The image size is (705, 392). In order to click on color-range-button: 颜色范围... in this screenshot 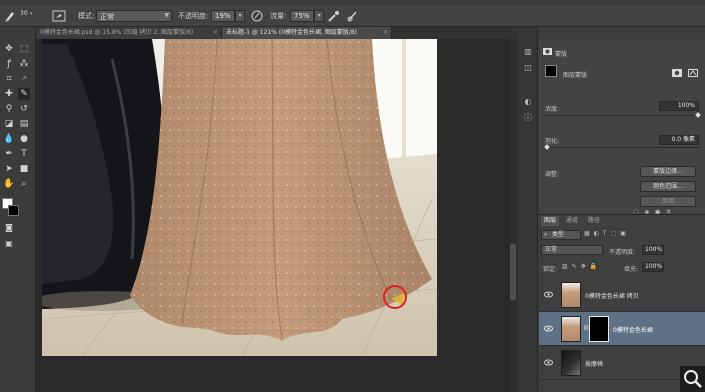, I will do `click(668, 186)`.